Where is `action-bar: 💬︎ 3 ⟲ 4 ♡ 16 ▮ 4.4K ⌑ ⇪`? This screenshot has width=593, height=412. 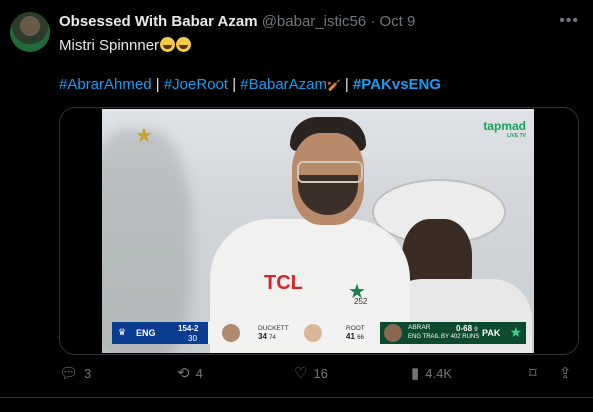 action-bar: 💬︎ 3 ⟲ 4 ♡ 16 ▮ 4.4K ⌑ ⇪ is located at coordinates (319, 376).